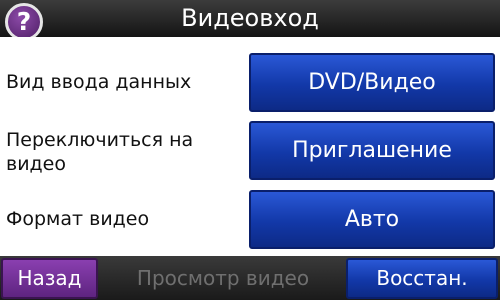 Image resolution: width=500 pixels, height=300 pixels. Describe the element at coordinates (422, 278) in the screenshot. I see `restore-button: Восстан.` at that location.